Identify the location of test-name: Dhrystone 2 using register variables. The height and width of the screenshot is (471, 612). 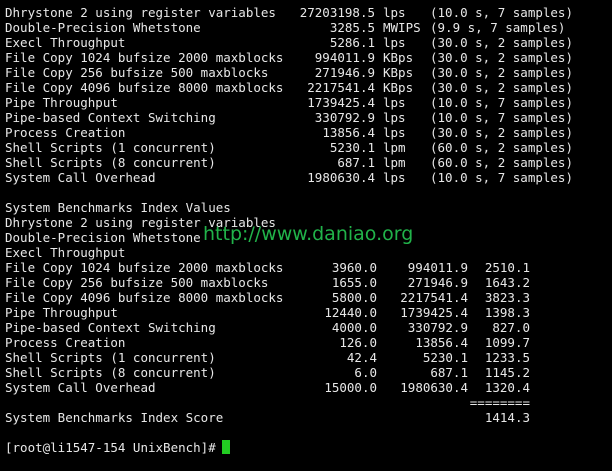
(140, 12).